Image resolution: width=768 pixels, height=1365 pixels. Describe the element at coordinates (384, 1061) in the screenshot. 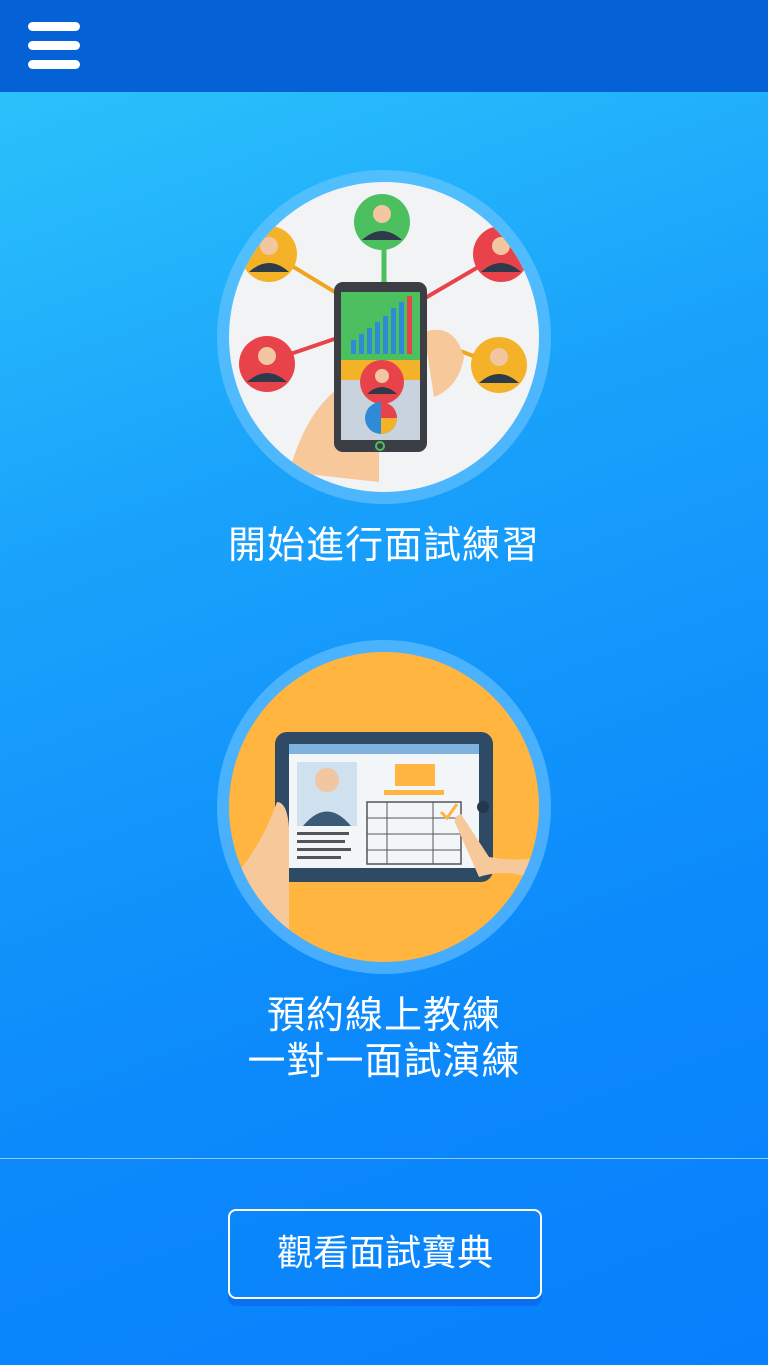

I see `book-coach-label-line2: 一對一面試演練` at that location.